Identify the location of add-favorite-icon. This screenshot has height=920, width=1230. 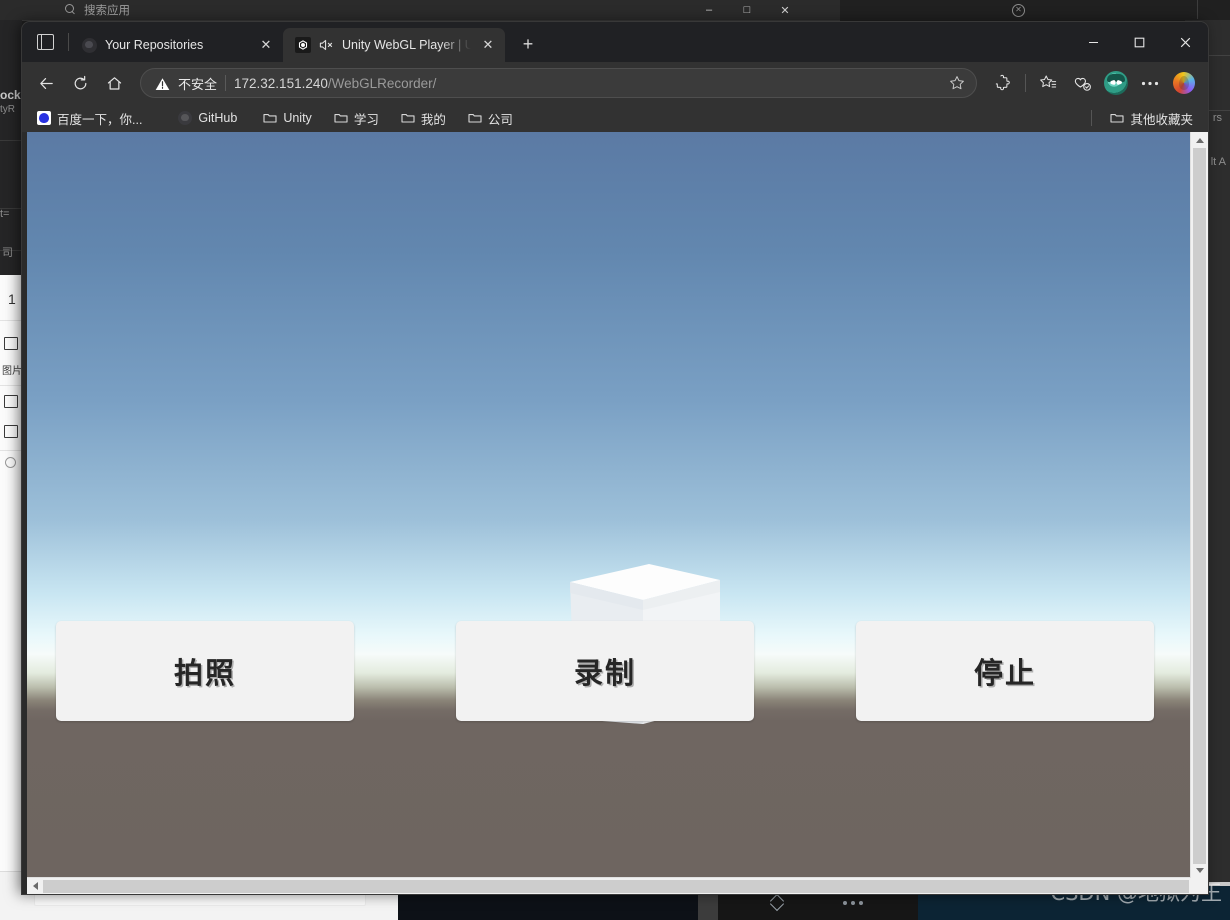
(957, 83).